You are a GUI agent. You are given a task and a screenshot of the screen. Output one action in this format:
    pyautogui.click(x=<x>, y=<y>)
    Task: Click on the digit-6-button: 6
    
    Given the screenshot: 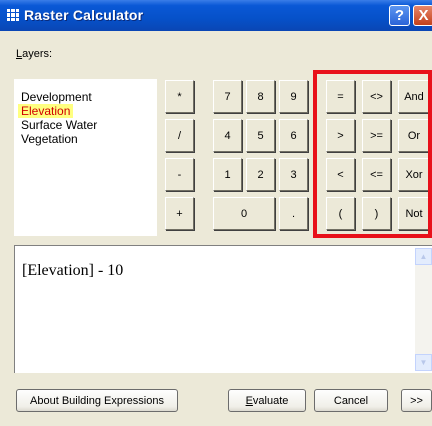 What is the action you would take?
    pyautogui.click(x=293, y=135)
    